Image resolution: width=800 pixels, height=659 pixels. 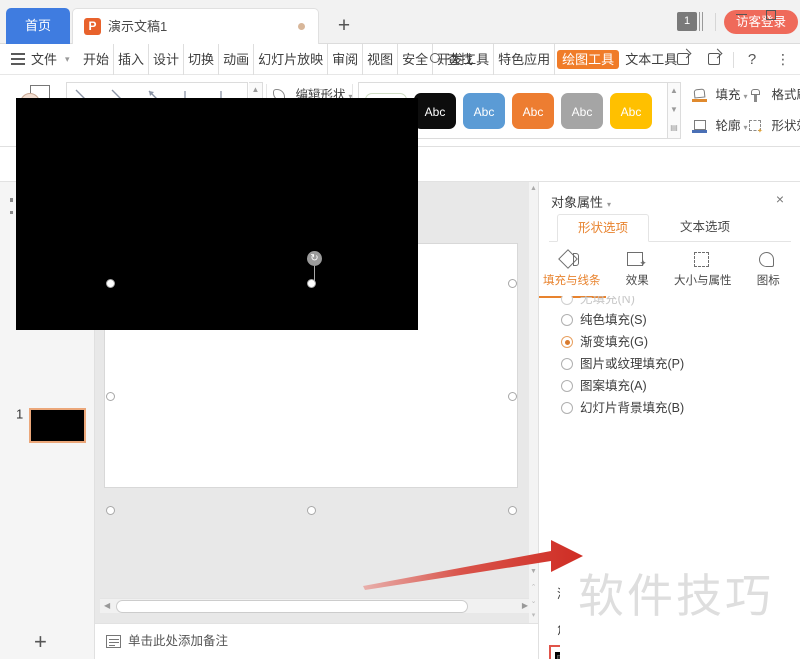 I want to click on menu-item-4: 动画, so click(x=237, y=59).